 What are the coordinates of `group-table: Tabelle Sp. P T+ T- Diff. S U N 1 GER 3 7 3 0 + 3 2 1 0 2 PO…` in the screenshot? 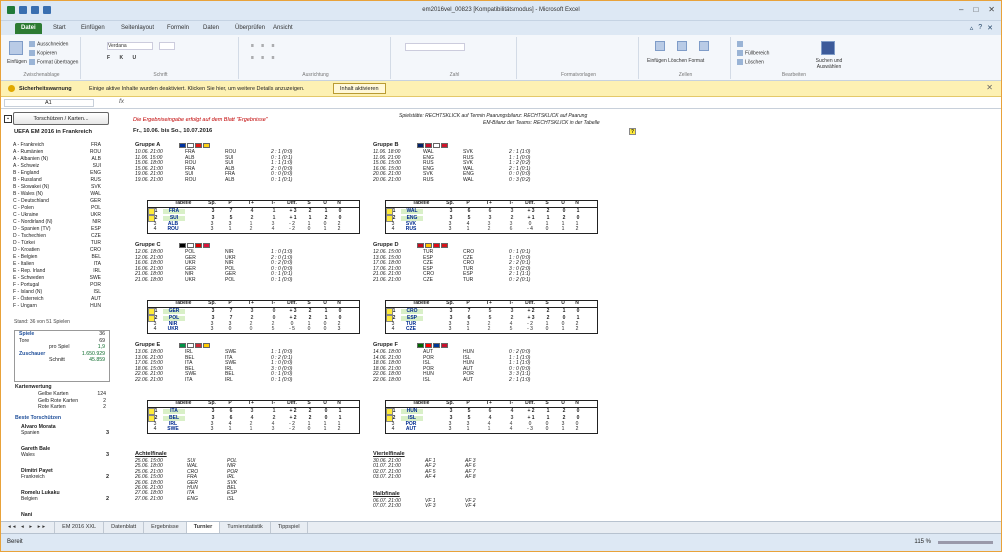 It's located at (253, 317).